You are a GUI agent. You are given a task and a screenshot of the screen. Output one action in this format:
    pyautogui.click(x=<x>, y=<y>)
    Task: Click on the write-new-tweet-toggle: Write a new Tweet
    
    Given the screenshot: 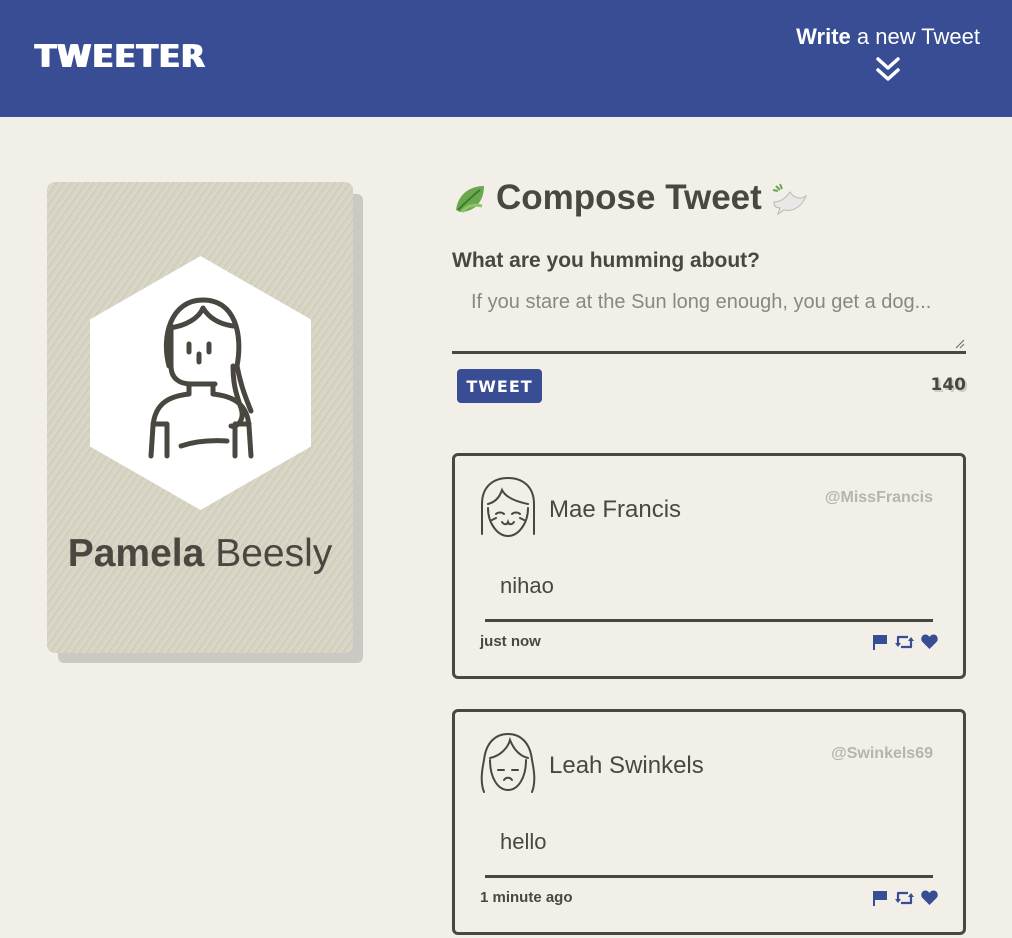 What is the action you would take?
    pyautogui.click(x=888, y=54)
    